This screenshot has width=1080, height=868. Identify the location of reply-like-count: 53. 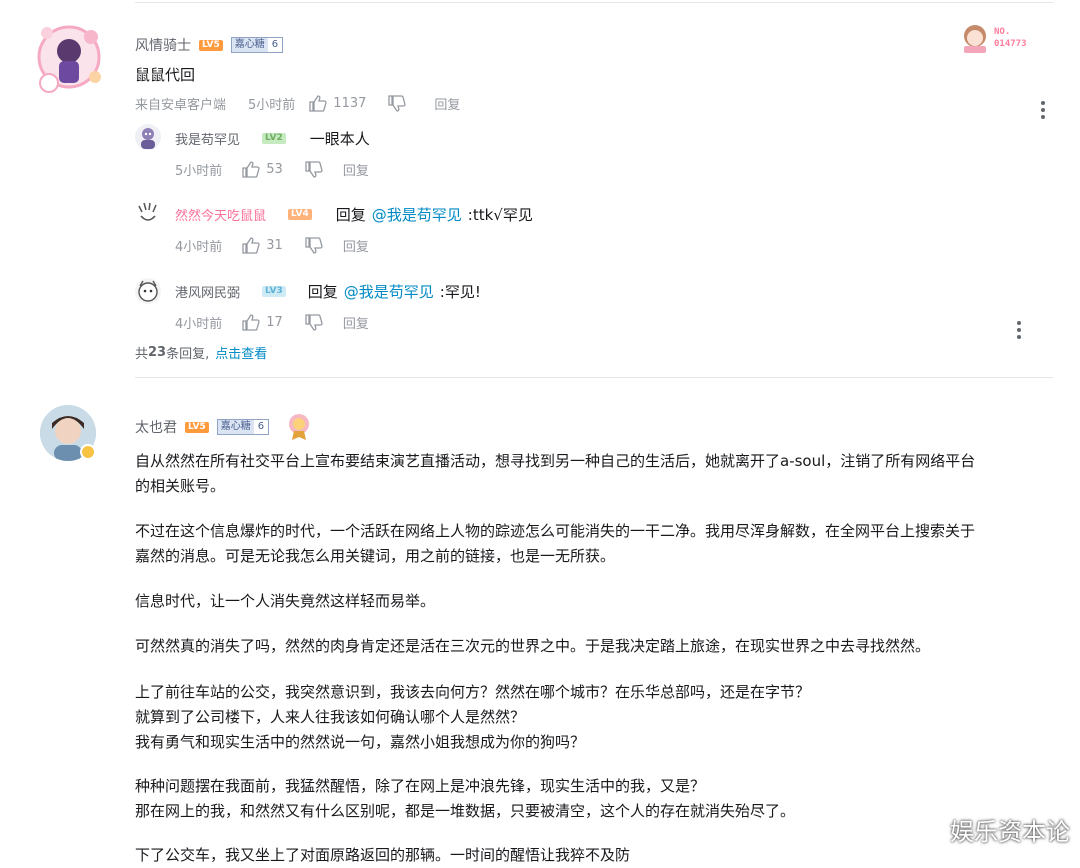
(274, 169).